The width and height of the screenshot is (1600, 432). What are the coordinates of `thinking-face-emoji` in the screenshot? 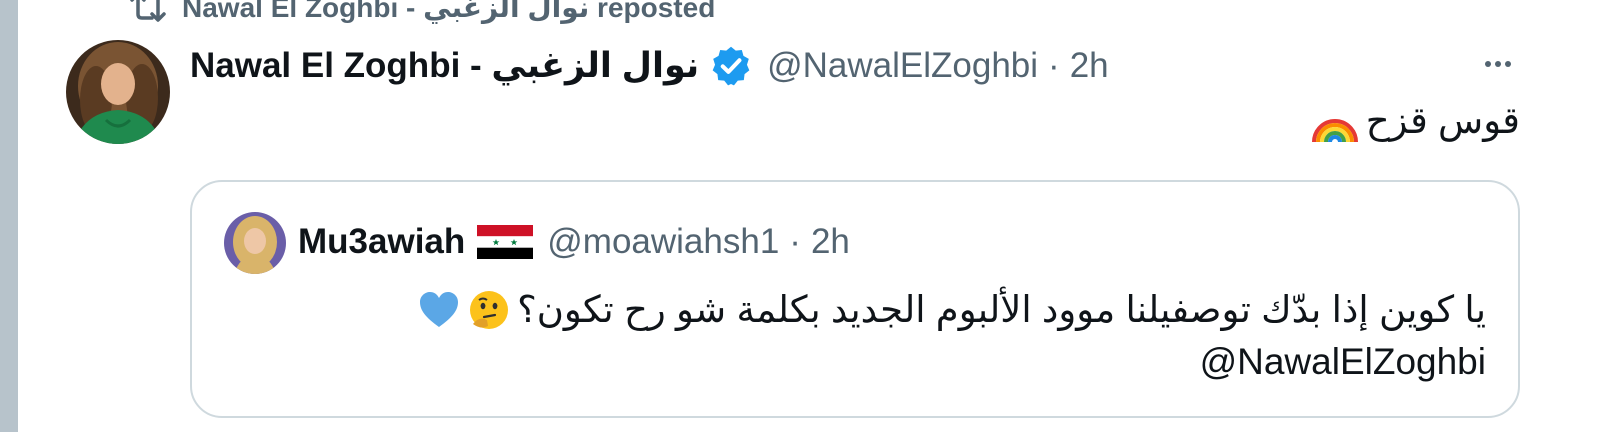 It's located at (489, 310).